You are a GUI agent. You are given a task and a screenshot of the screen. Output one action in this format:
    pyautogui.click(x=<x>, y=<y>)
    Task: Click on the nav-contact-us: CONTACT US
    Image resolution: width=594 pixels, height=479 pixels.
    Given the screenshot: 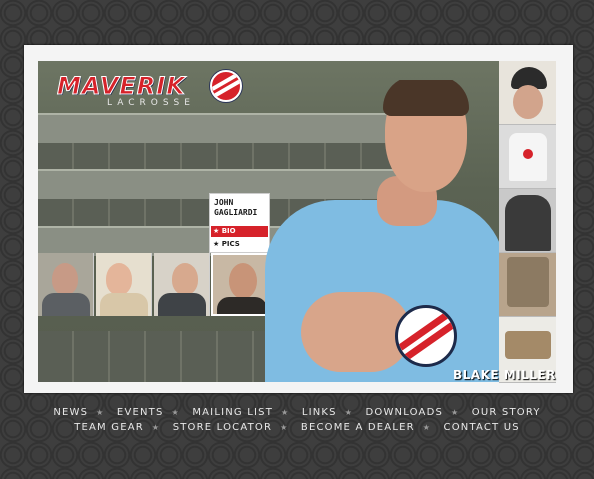 What is the action you would take?
    pyautogui.click(x=482, y=427)
    